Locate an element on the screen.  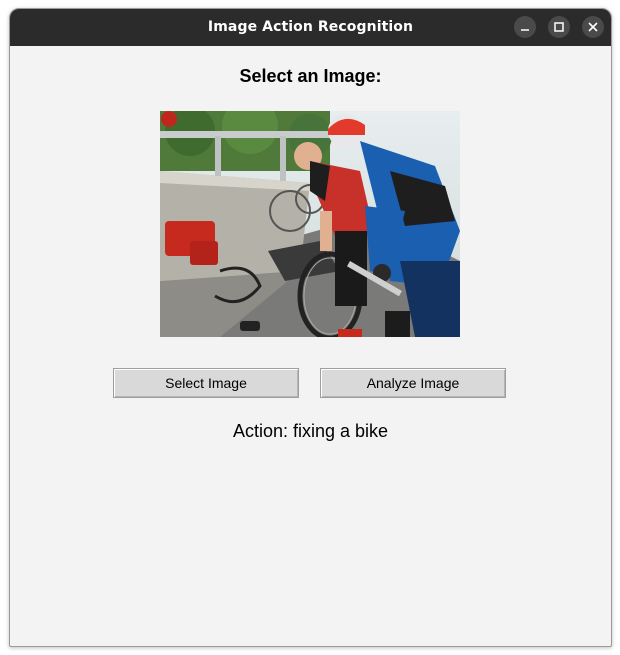
analyze-image-button: Analyze Image is located at coordinates (413, 383).